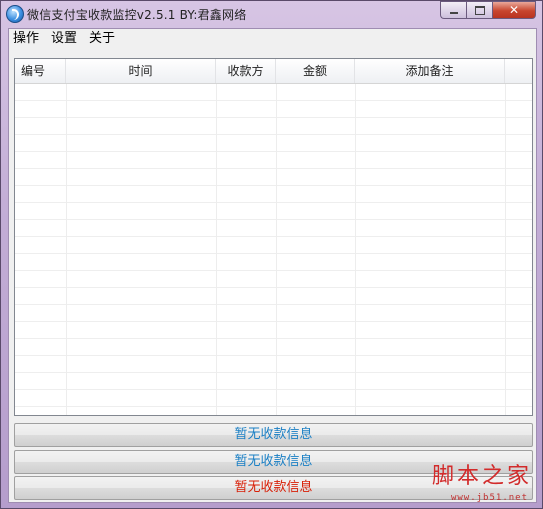 This screenshot has height=509, width=543. Describe the element at coordinates (102, 39) in the screenshot. I see `menu-about: 关于` at that location.